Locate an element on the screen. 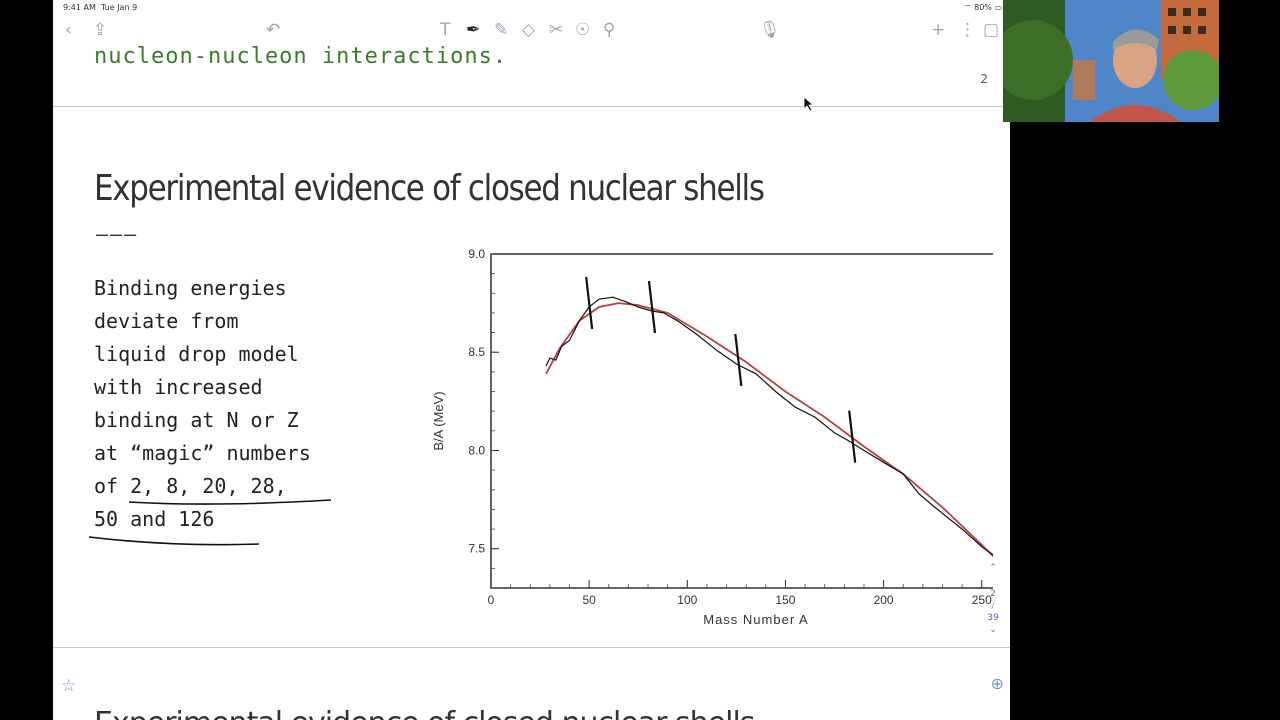  y-axis-label: B/A (MeV) is located at coordinates (438, 420).